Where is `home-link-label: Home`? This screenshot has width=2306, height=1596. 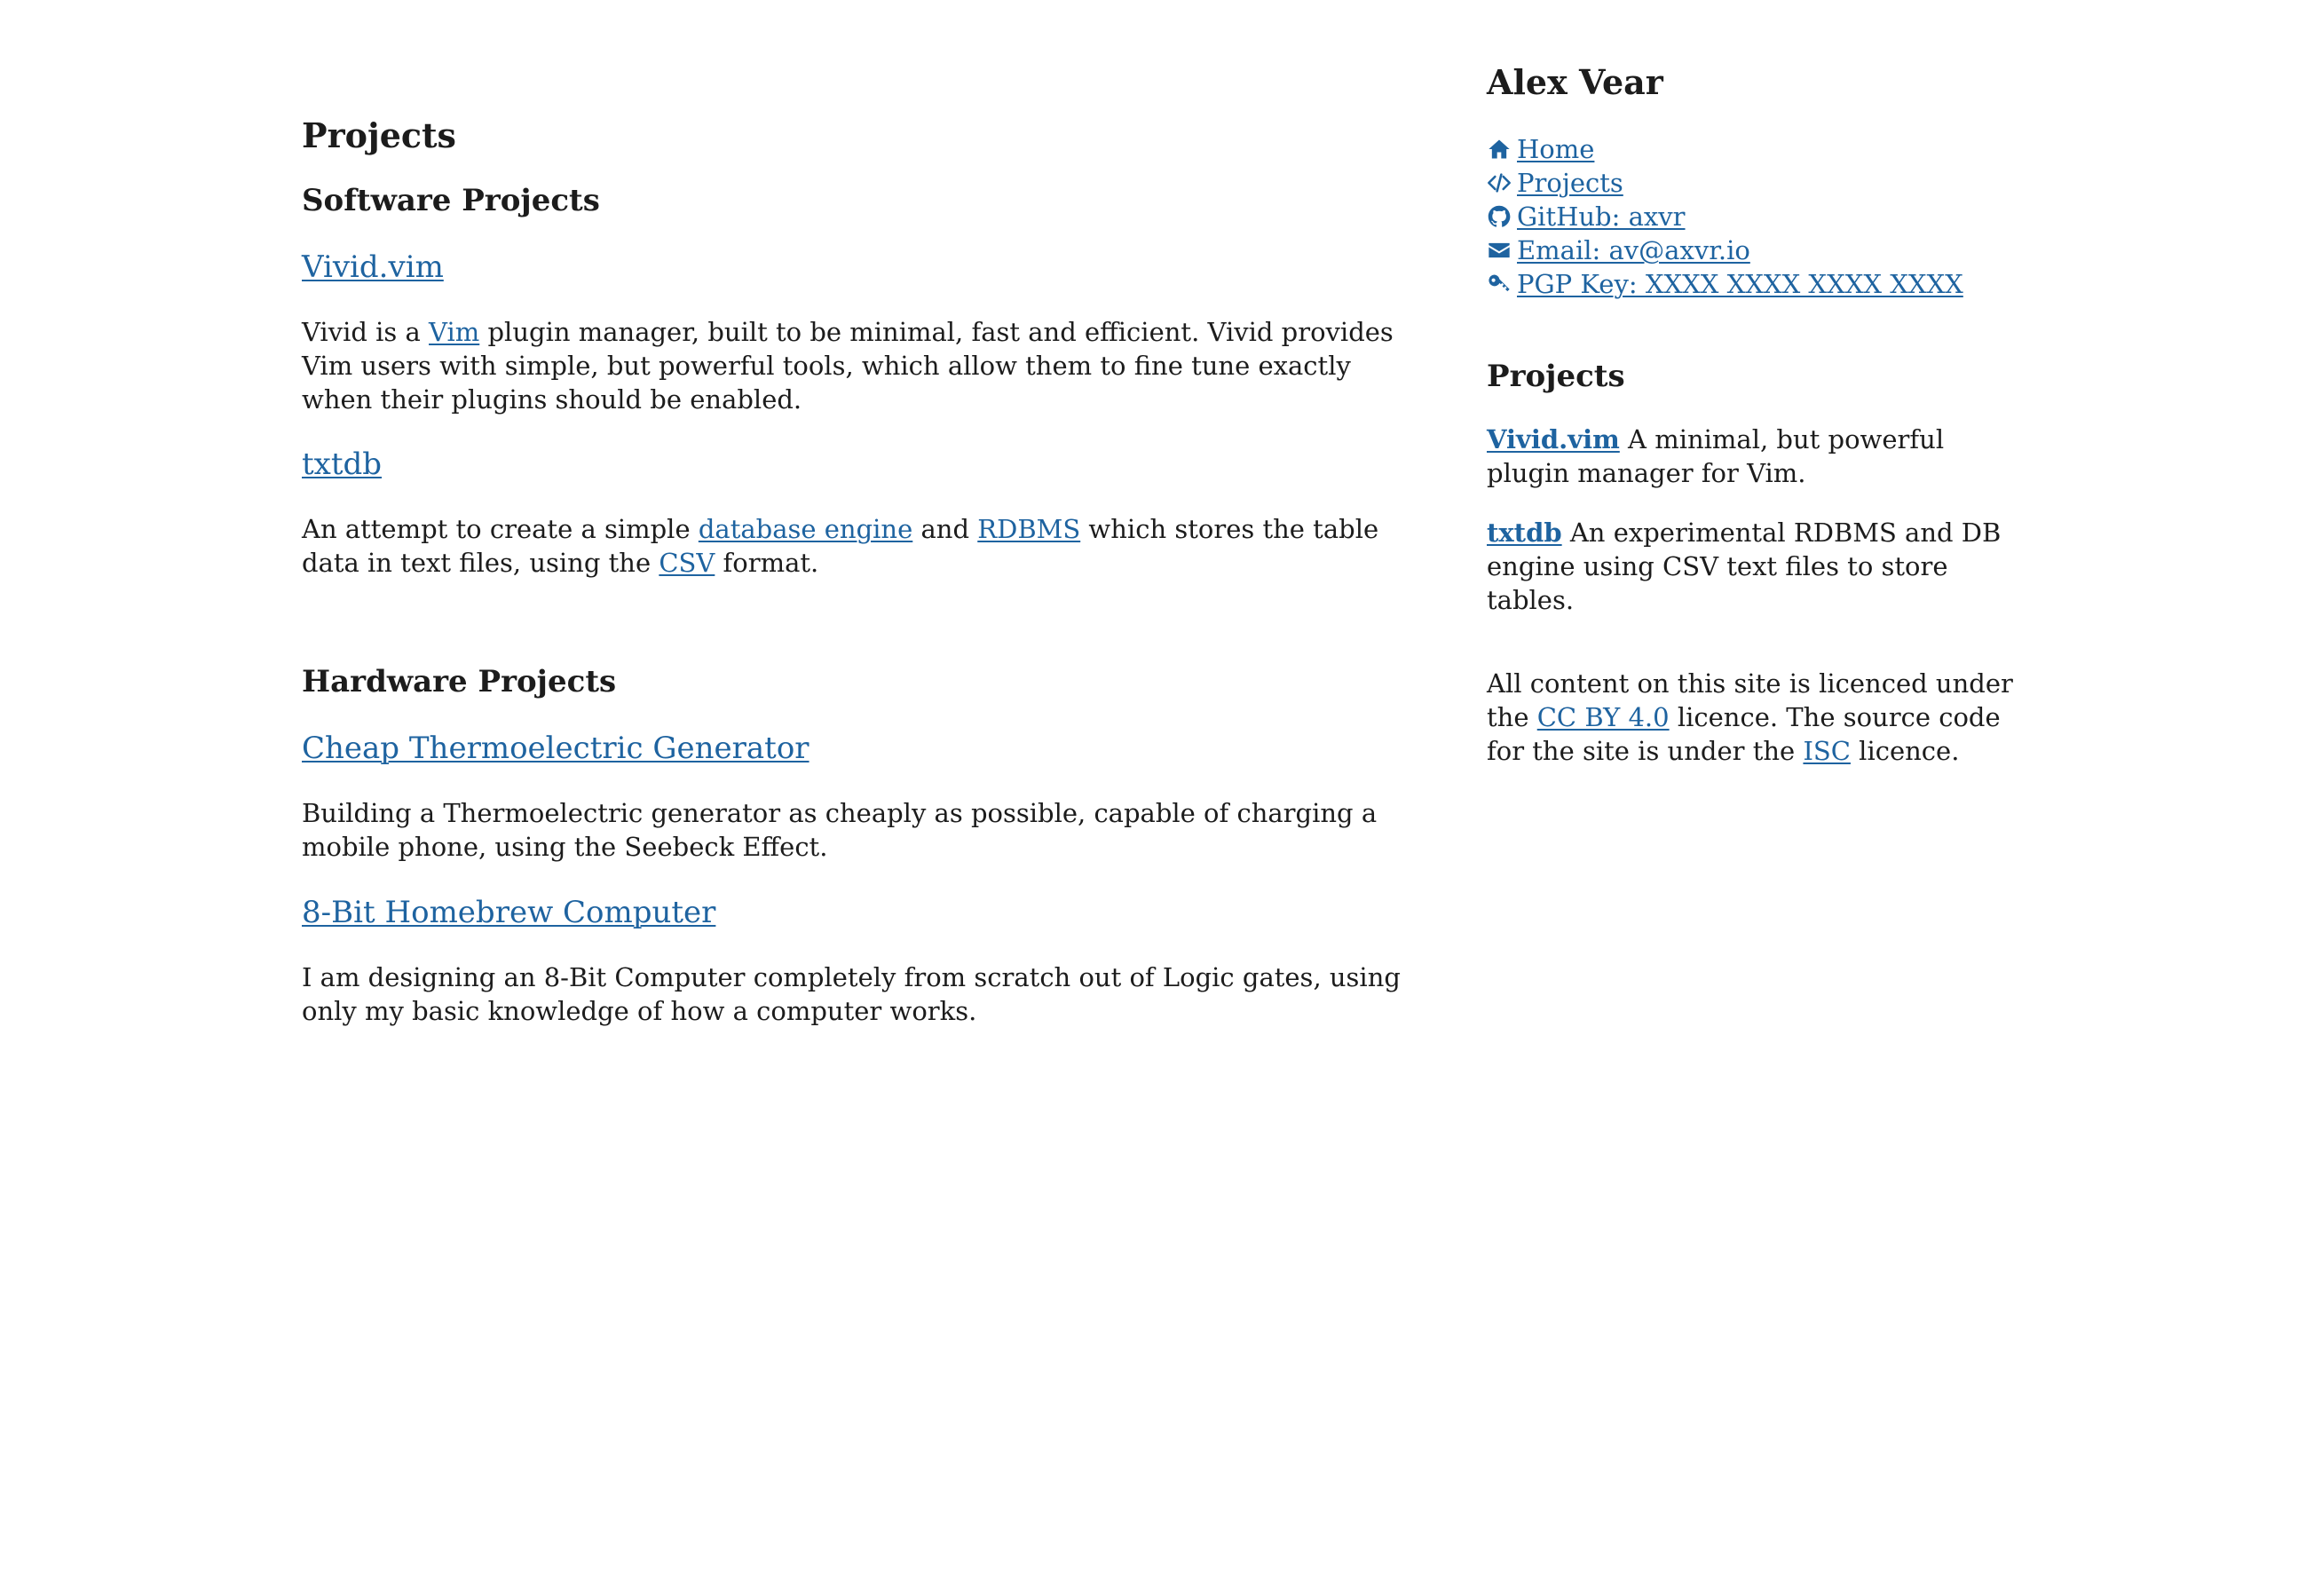
home-link-label: Home is located at coordinates (1556, 149).